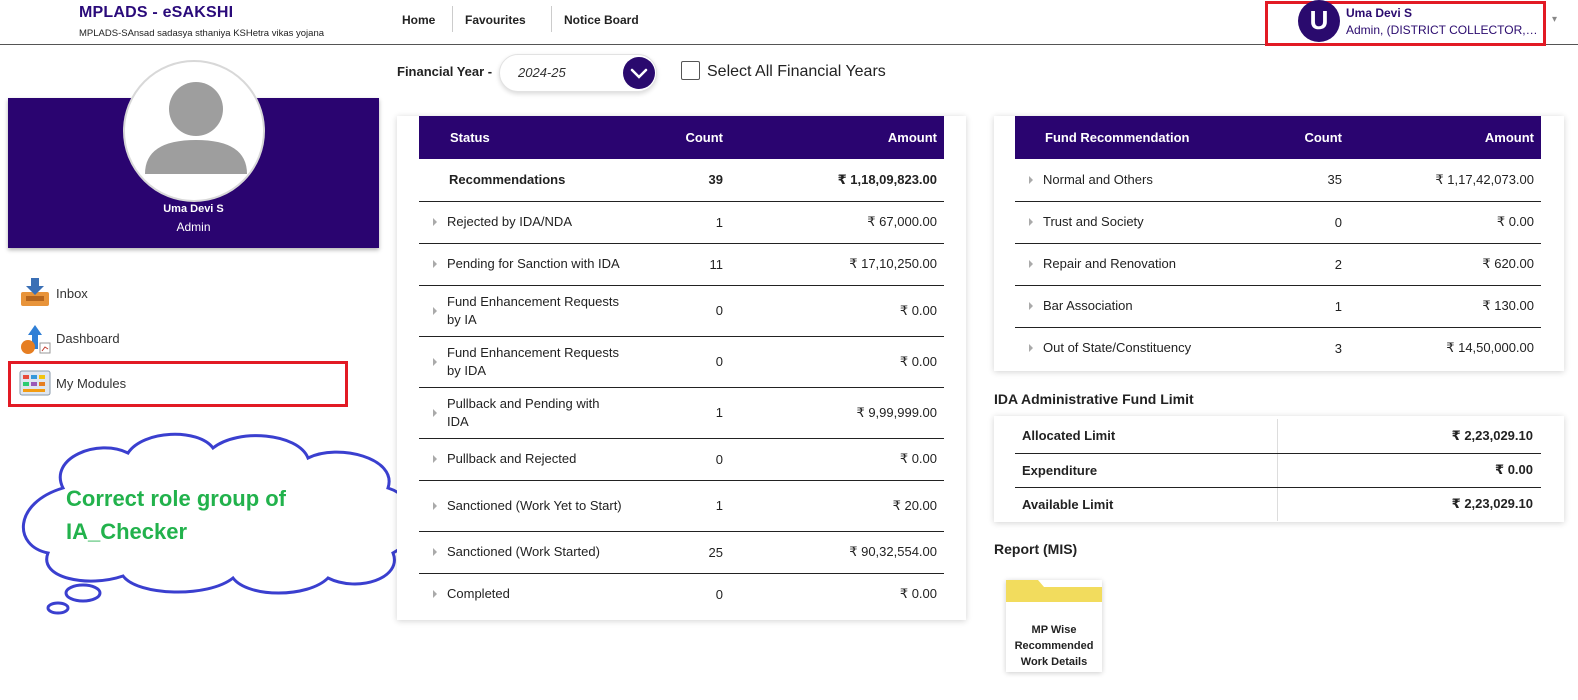 The height and width of the screenshot is (700, 1578). I want to click on user-role: Admin, (DISTRICT COLLECTOR, CHENNAI), so click(1442, 30).